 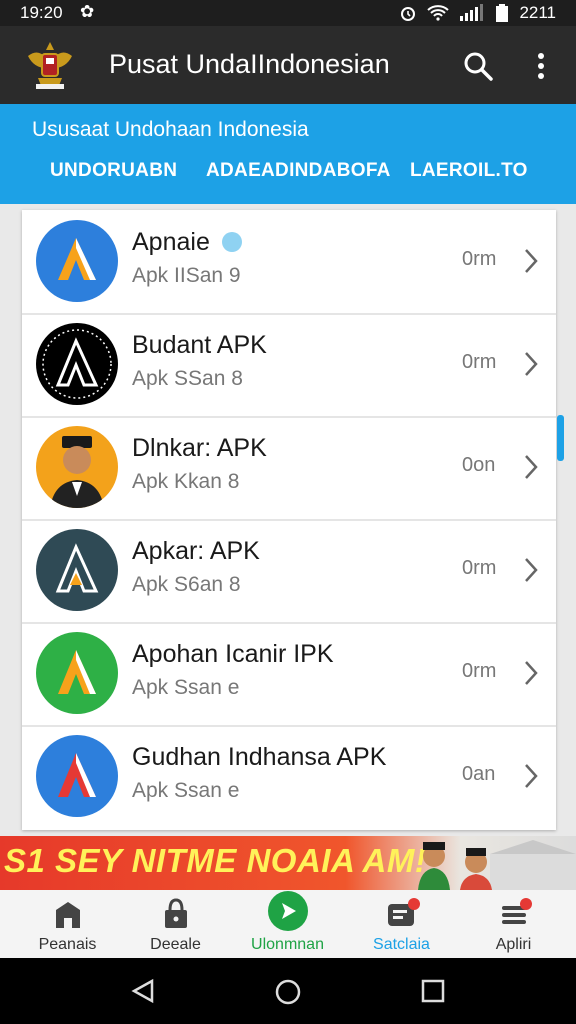 What do you see at coordinates (469, 177) in the screenshot?
I see `tab-laeroil: LAEROIL.TO` at bounding box center [469, 177].